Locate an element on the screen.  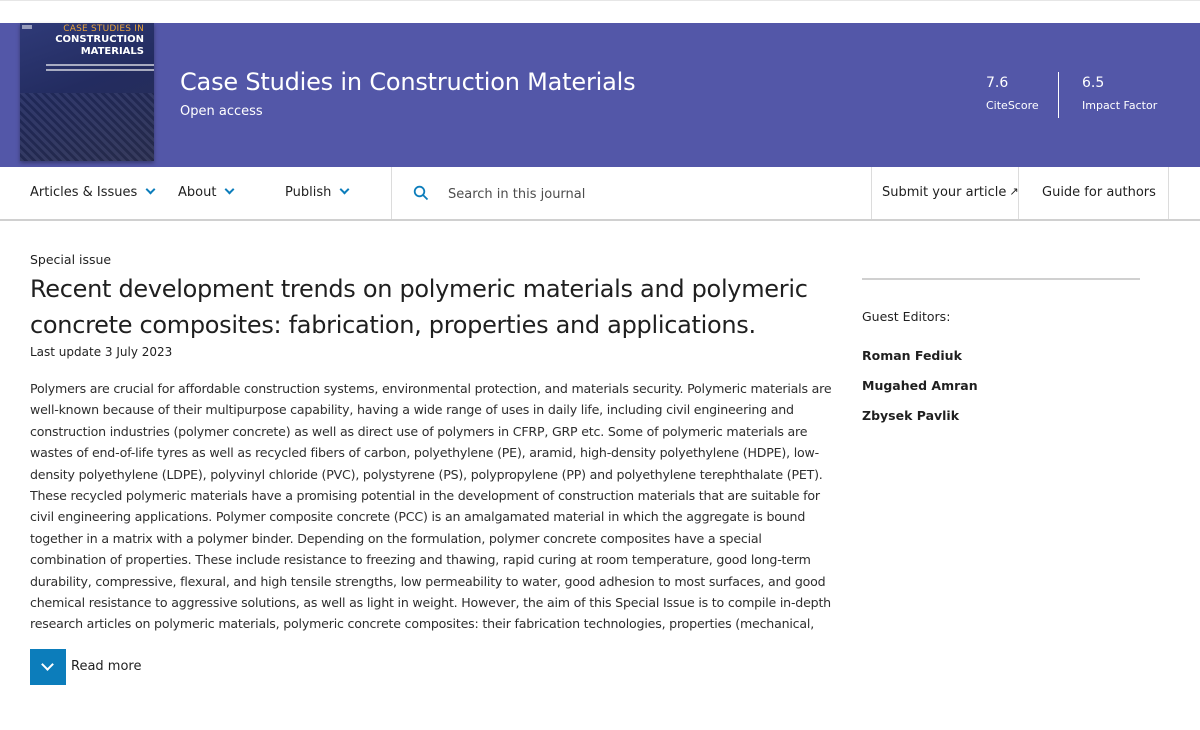
journal-title: Case Studies in Construction Materials is located at coordinates (408, 82).